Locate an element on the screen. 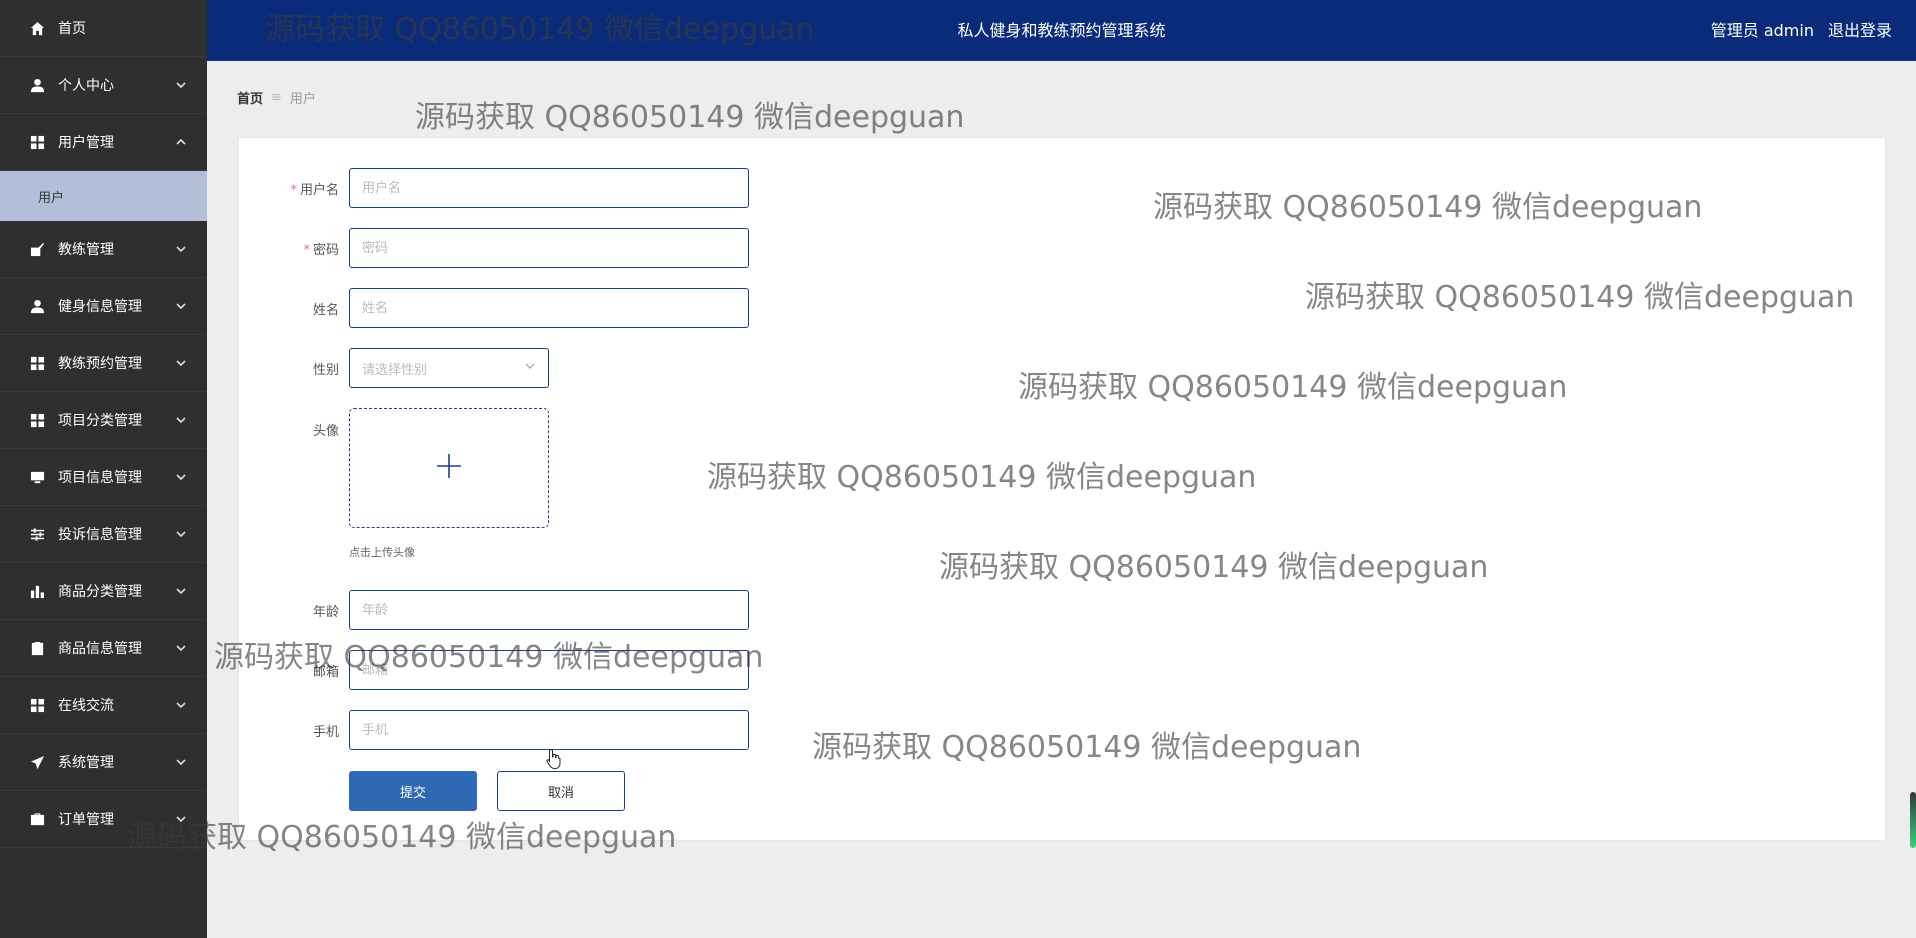 The height and width of the screenshot is (938, 1916). submit-button: 提交 is located at coordinates (413, 791).